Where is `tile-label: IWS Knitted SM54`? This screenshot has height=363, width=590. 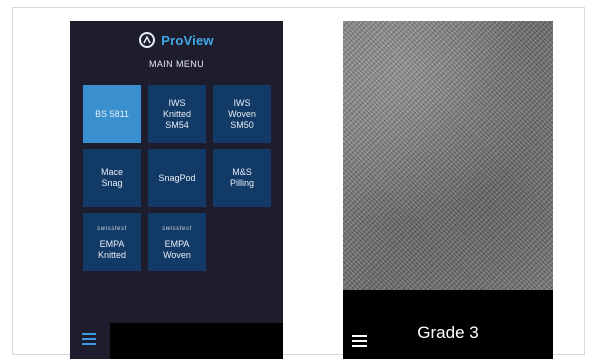
tile-label: IWS Knitted SM54 is located at coordinates (177, 113).